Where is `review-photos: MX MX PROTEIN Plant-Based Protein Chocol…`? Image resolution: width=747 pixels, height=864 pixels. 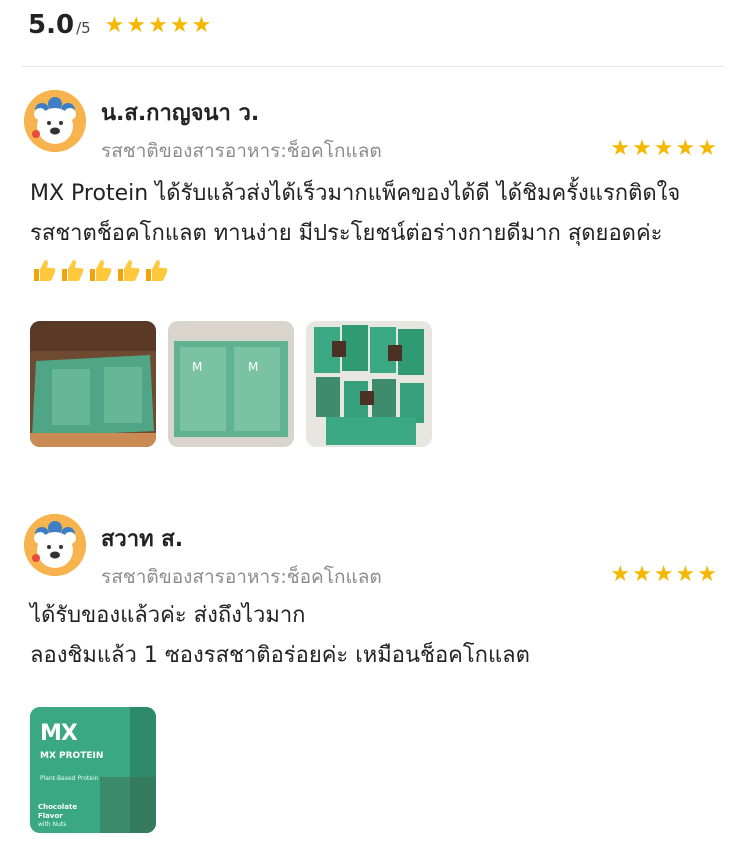
review-photos: MX MX PROTEIN Plant-Based Protein Chocol… is located at coordinates (93, 770).